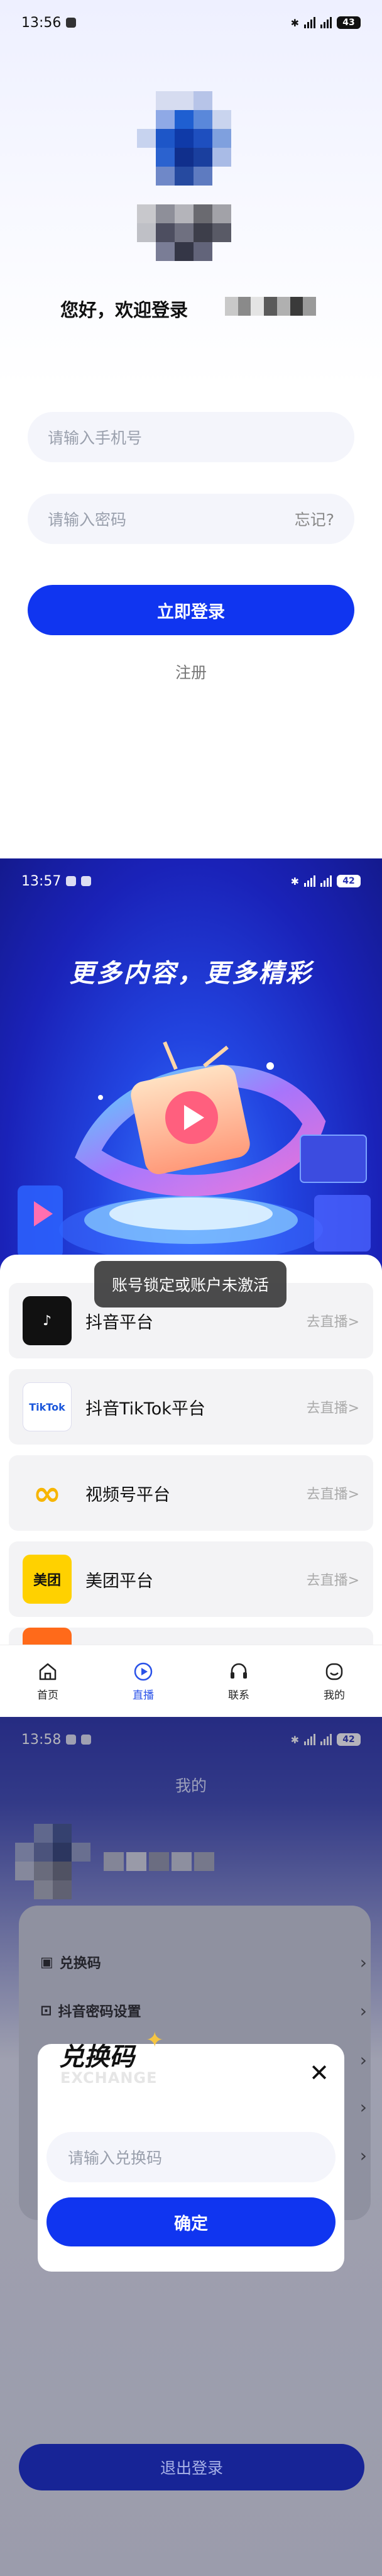 This screenshot has height=2576, width=382. I want to click on battery-icon: 42, so click(349, 881).